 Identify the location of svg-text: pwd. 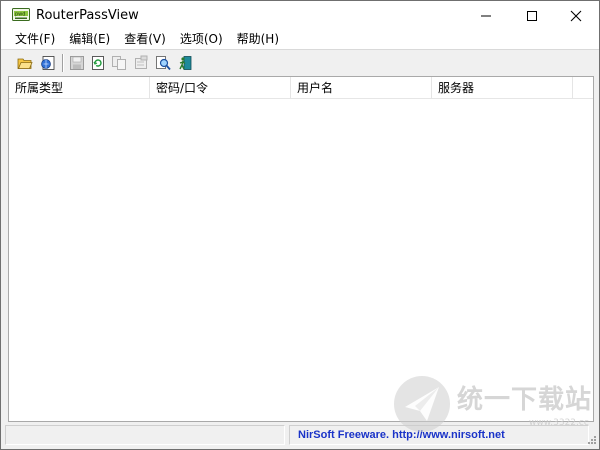
(20, 15).